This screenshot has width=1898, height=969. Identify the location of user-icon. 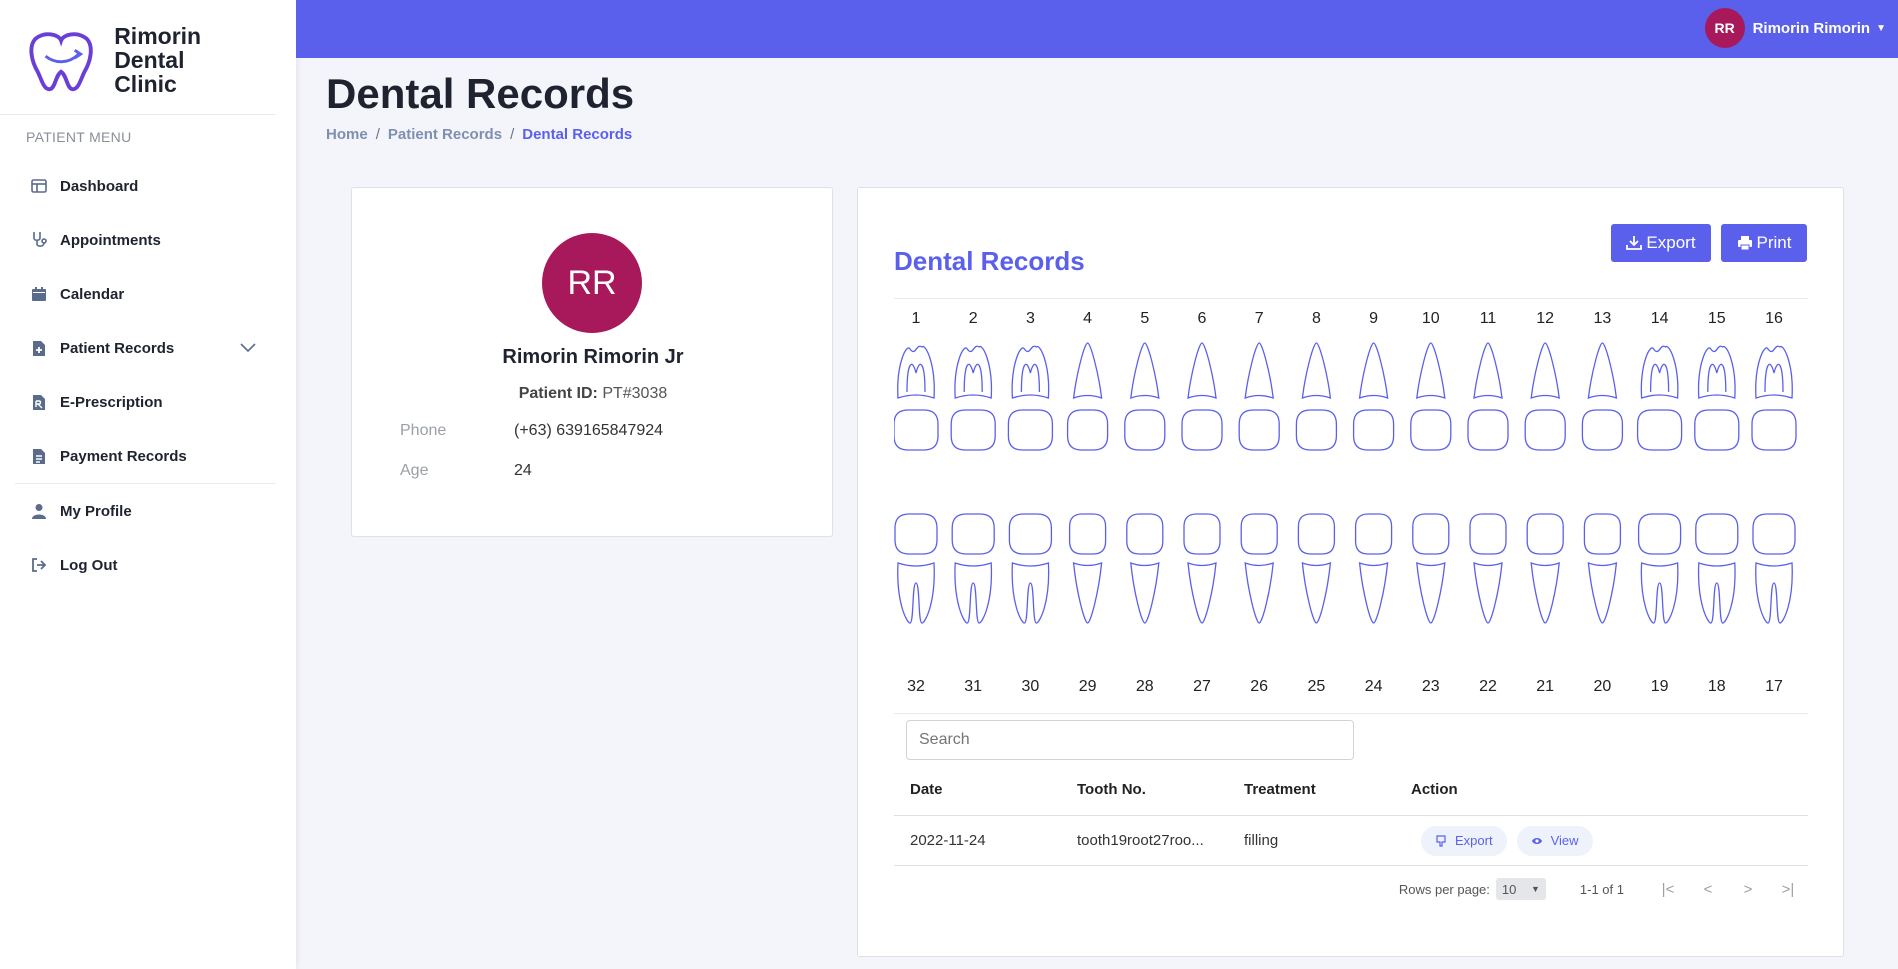
(39, 511).